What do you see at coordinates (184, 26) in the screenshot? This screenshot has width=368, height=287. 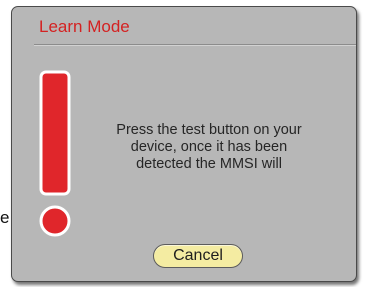 I see `dialog-titlebar: Learn Mode` at bounding box center [184, 26].